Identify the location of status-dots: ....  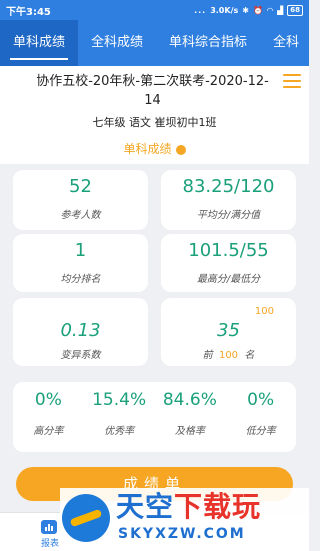
(200, 10).